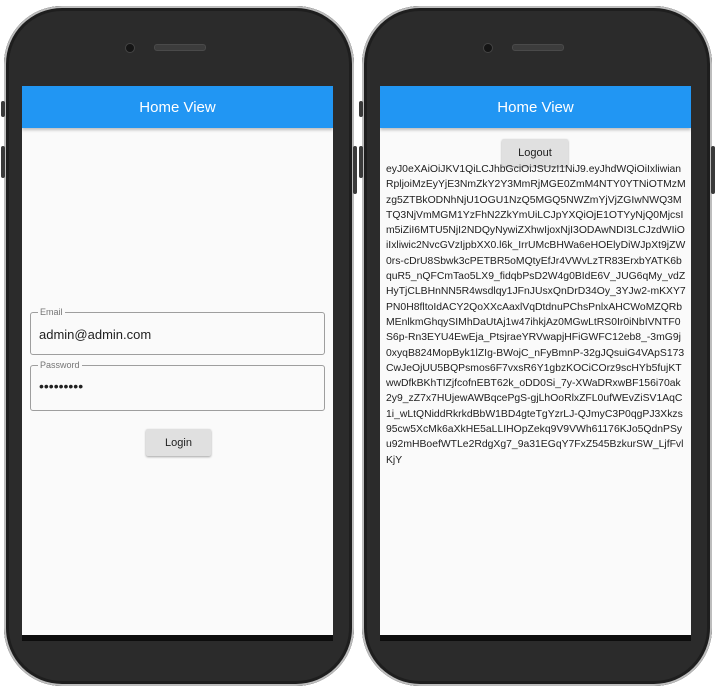 The height and width of the screenshot is (686, 719). Describe the element at coordinates (174, 334) in the screenshot. I see `email-input` at that location.